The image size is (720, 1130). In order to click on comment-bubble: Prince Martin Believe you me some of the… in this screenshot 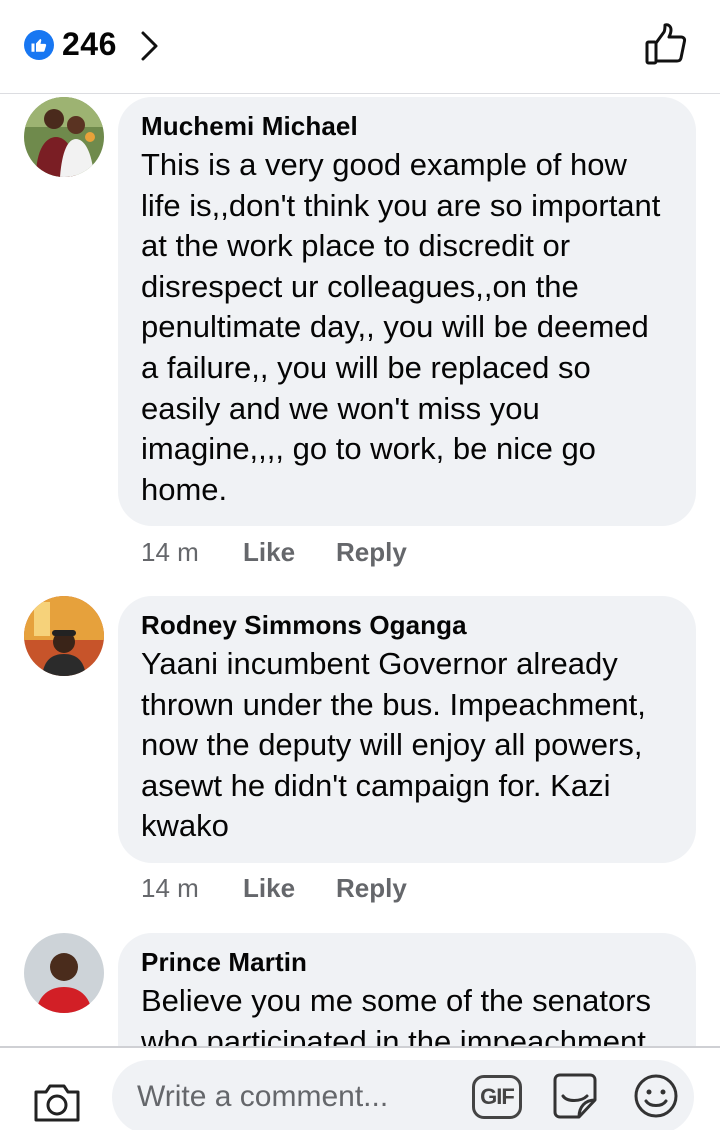, I will do `click(407, 989)`.